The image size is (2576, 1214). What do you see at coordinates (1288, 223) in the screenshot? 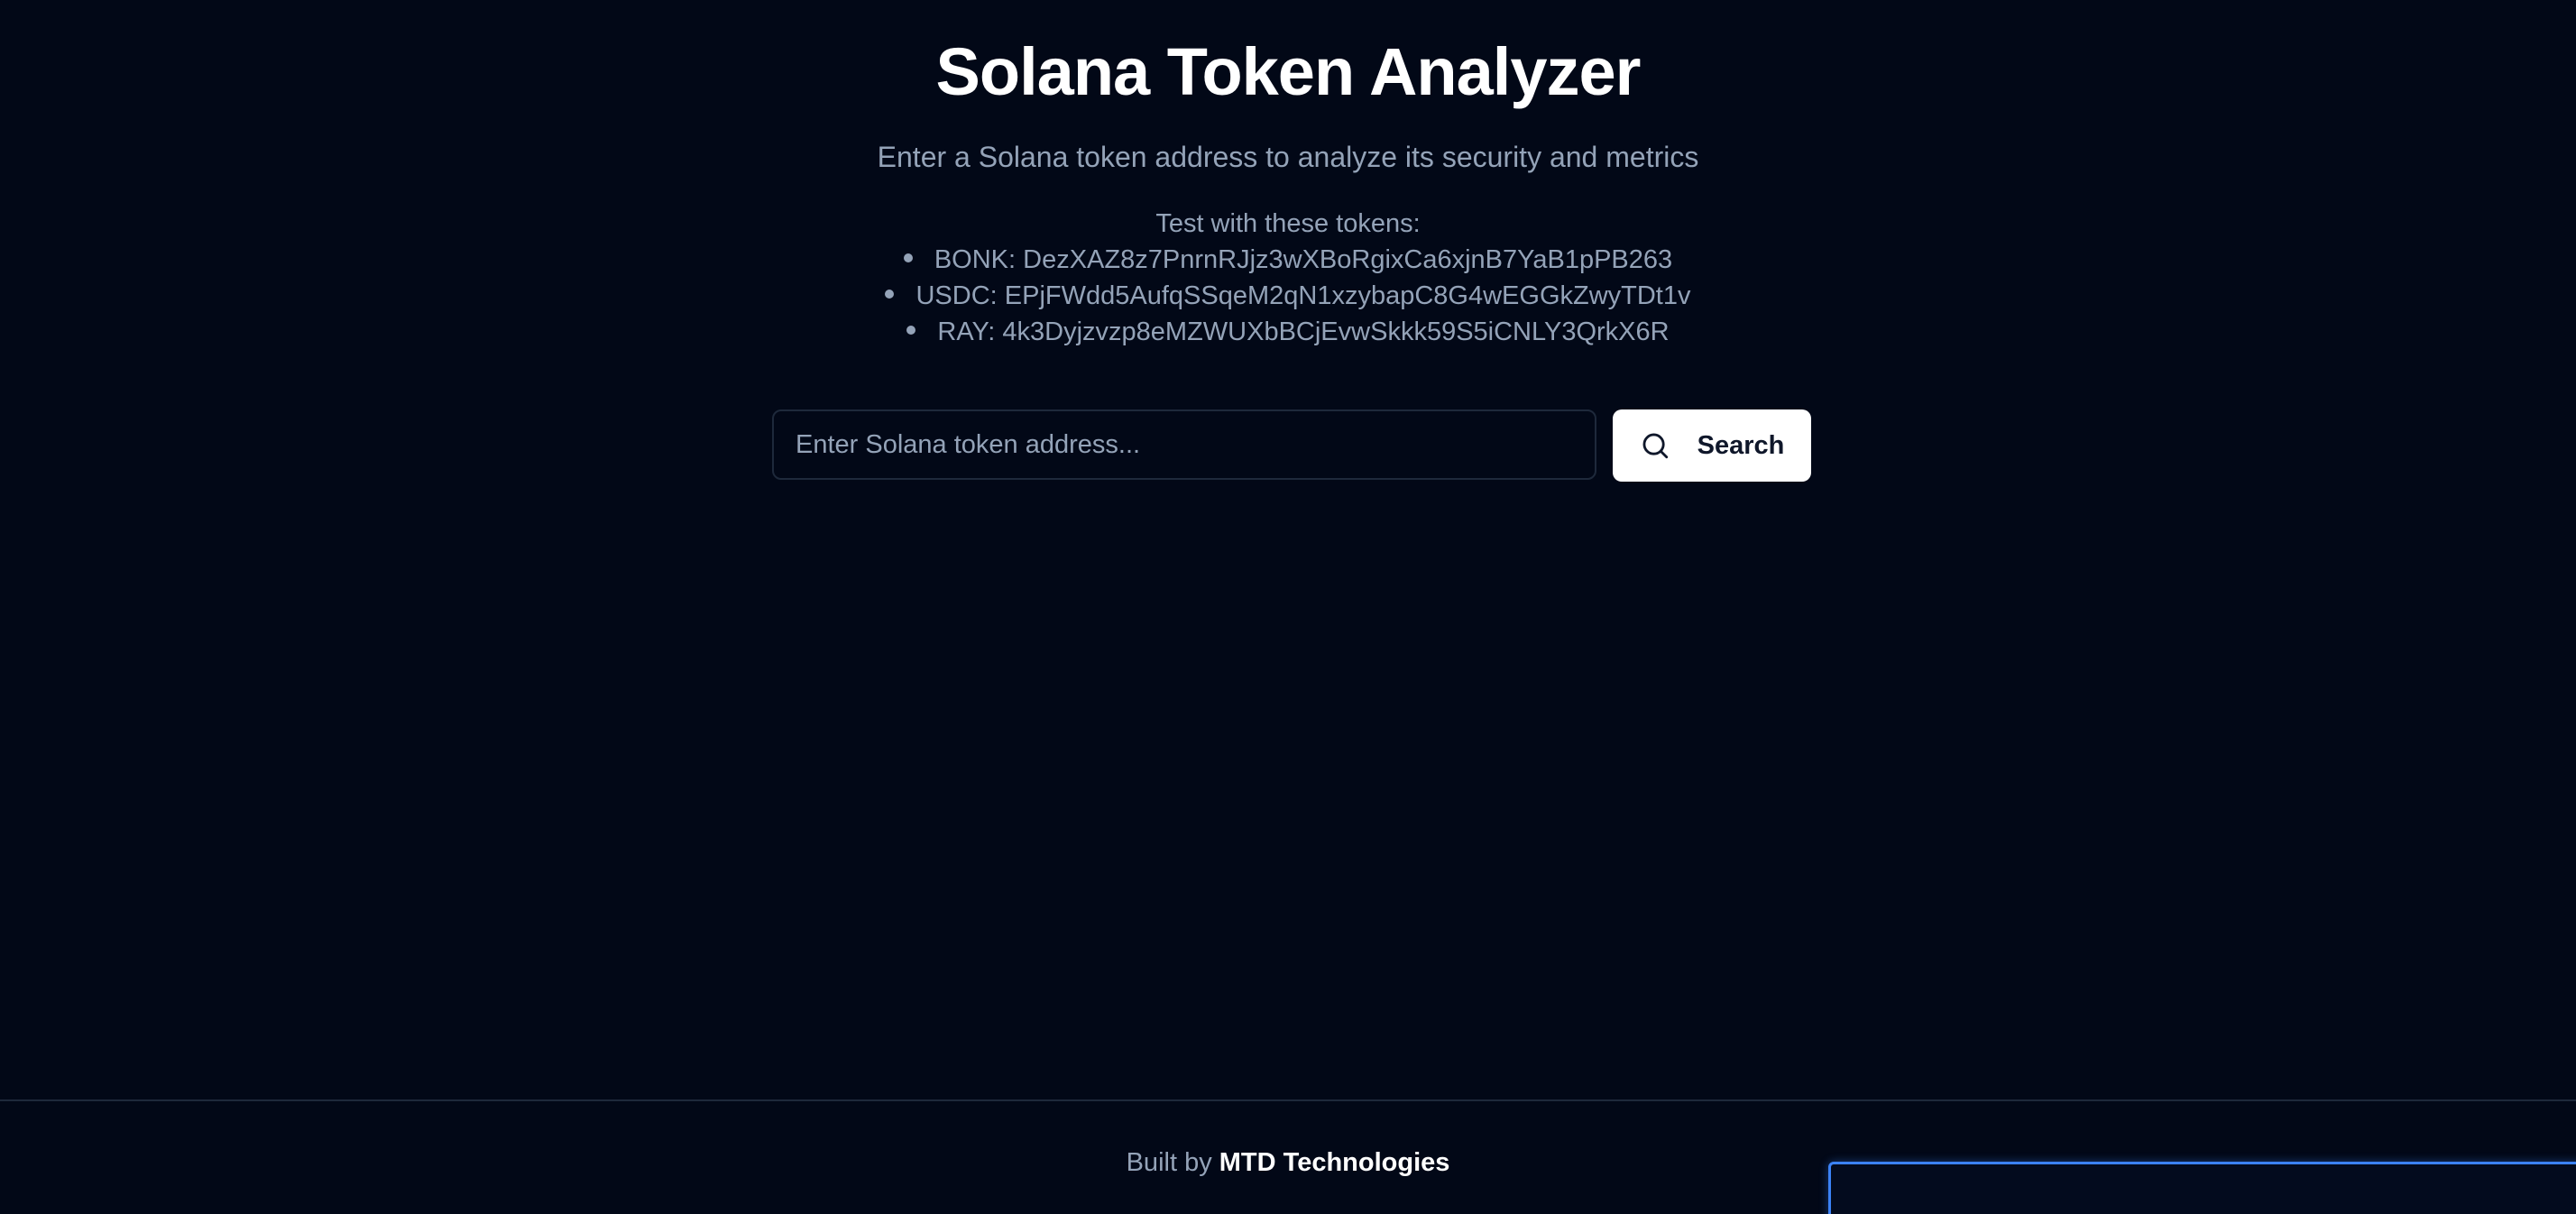
I see `test-tokens-heading: Test with these tokens:` at bounding box center [1288, 223].